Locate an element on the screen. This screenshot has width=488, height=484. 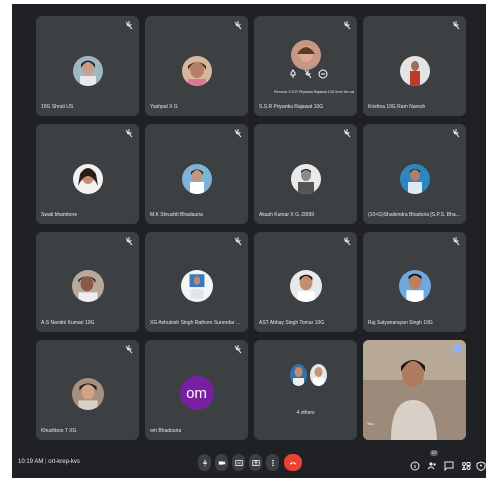
leave-call-button is located at coordinates (293, 462).